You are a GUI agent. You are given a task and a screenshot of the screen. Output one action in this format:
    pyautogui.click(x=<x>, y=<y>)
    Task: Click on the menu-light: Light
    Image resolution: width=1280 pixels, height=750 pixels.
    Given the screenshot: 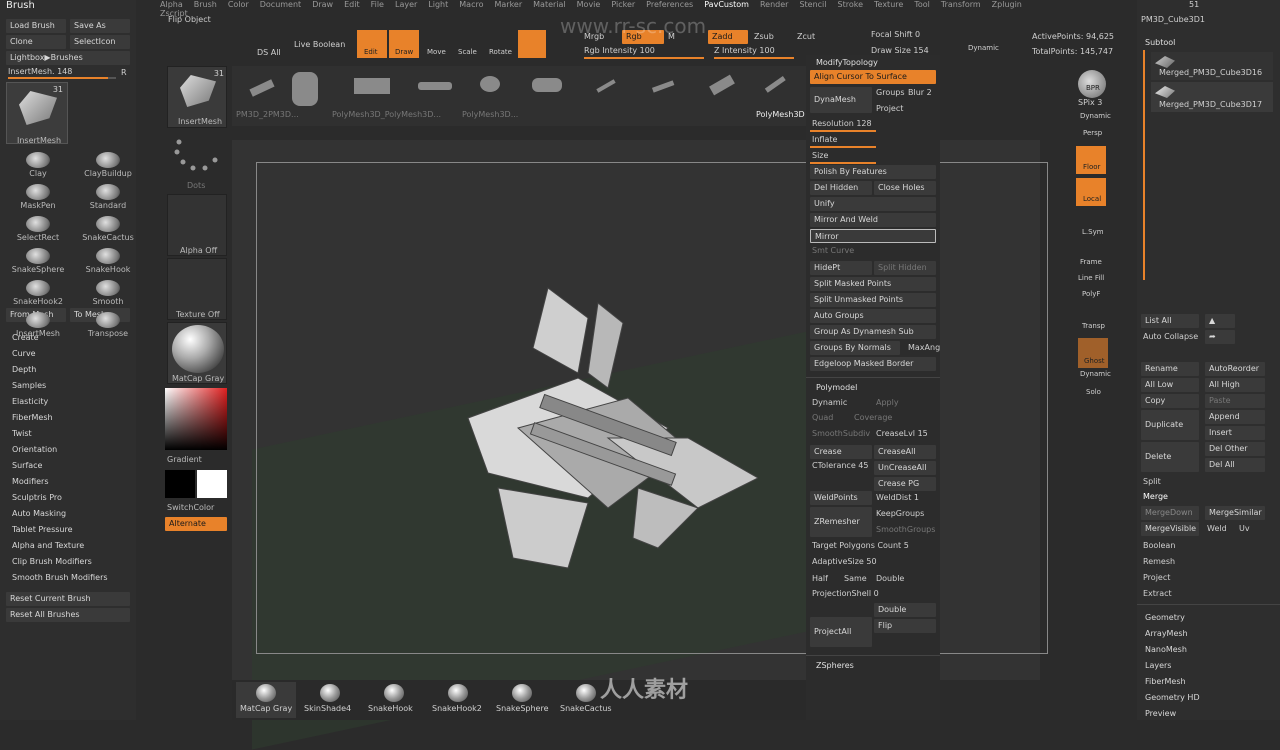 What is the action you would take?
    pyautogui.click(x=438, y=4)
    